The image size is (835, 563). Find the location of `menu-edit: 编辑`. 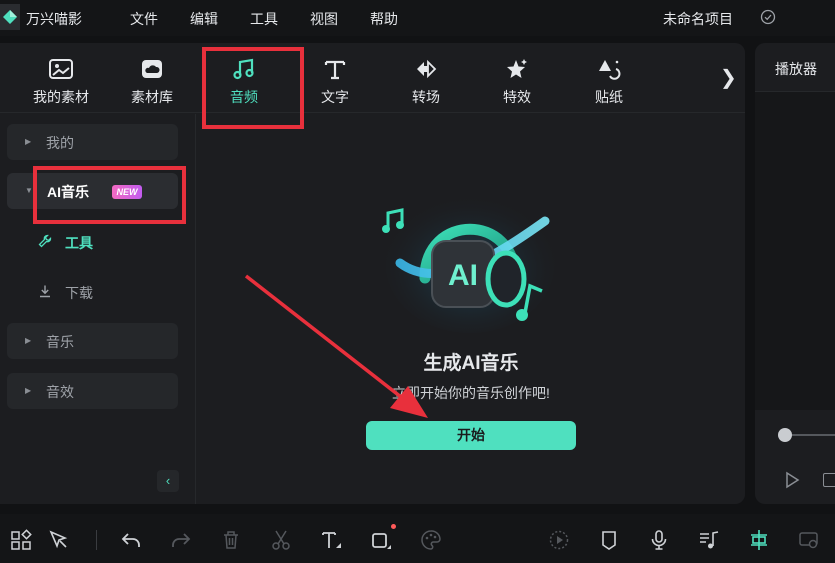

menu-edit: 编辑 is located at coordinates (204, 19).